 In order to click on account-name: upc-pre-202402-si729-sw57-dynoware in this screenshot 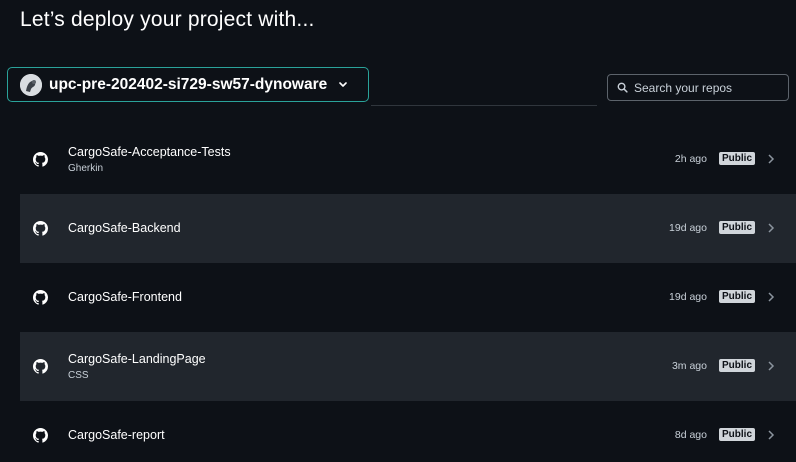, I will do `click(188, 84)`.